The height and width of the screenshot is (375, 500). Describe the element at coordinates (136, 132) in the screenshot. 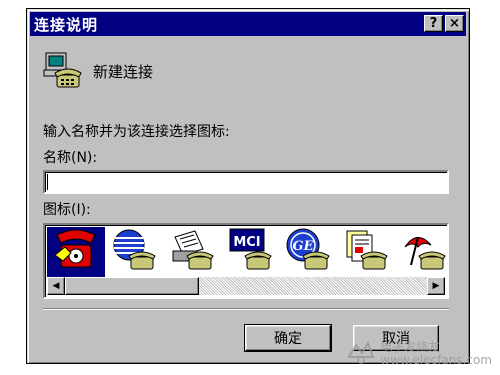

I see `instruction-text: 输入名称并为该连接选择图标:` at that location.